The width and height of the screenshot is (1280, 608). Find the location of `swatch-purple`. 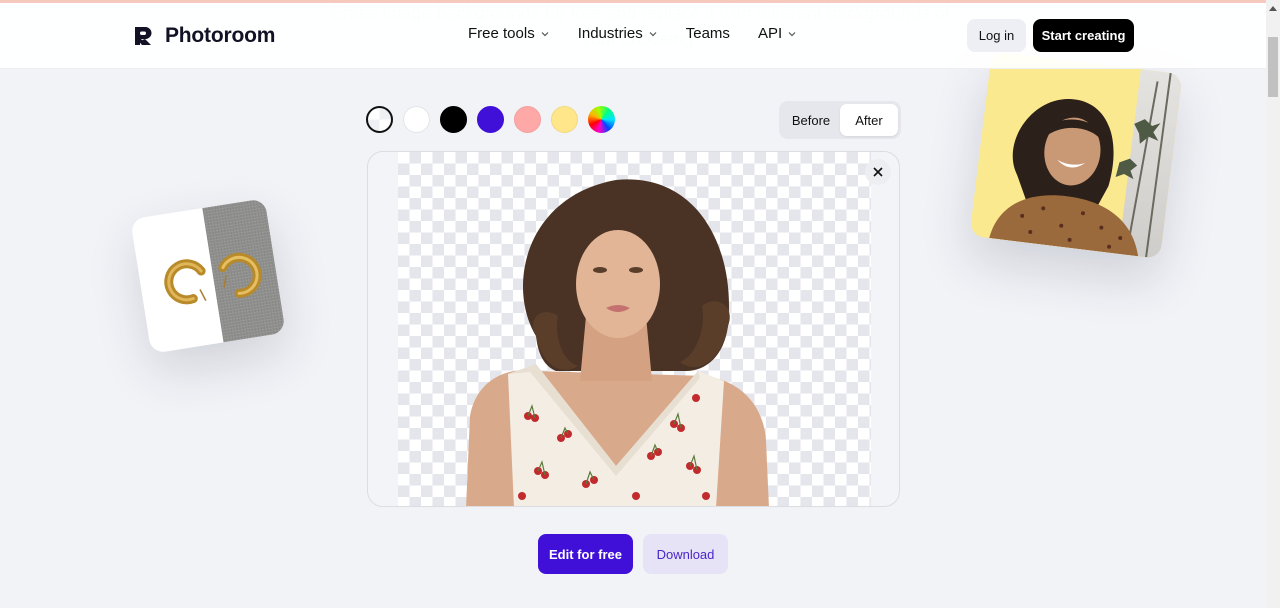

swatch-purple is located at coordinates (490, 119).